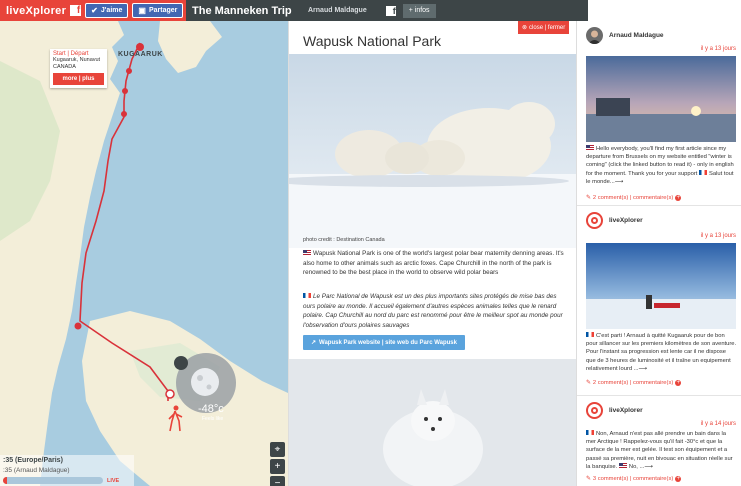  What do you see at coordinates (664, 10) in the screenshot?
I see `header-spacer` at bounding box center [664, 10].